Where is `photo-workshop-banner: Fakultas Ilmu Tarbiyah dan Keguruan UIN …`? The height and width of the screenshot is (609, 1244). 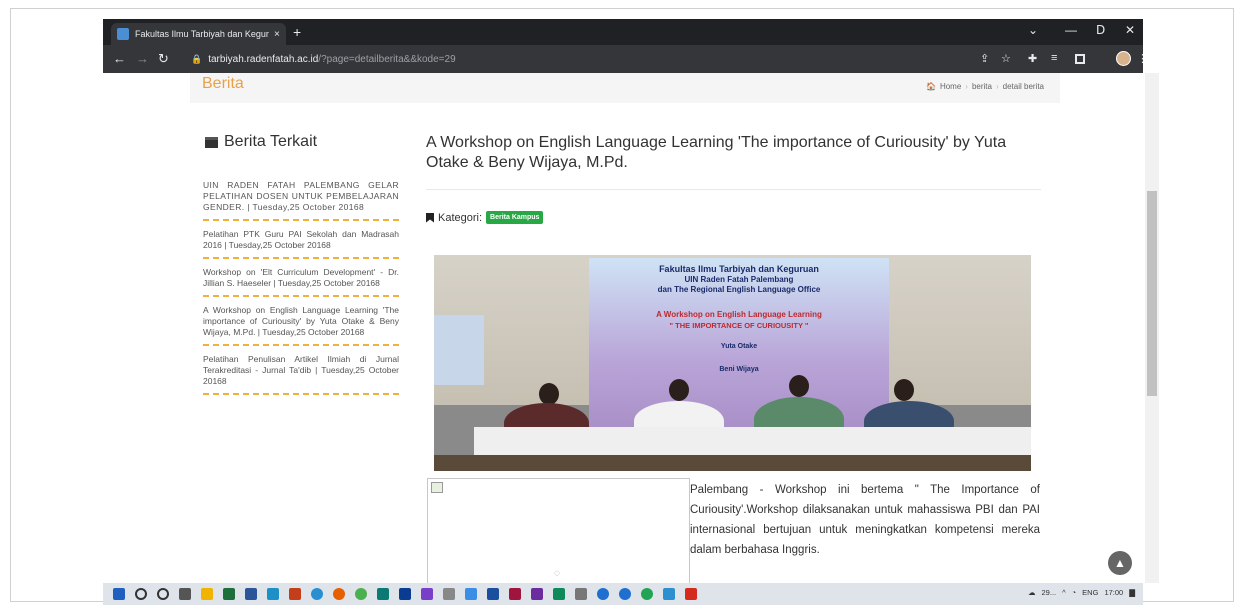 photo-workshop-banner: Fakultas Ilmu Tarbiyah dan Keguruan UIN … is located at coordinates (739, 343).